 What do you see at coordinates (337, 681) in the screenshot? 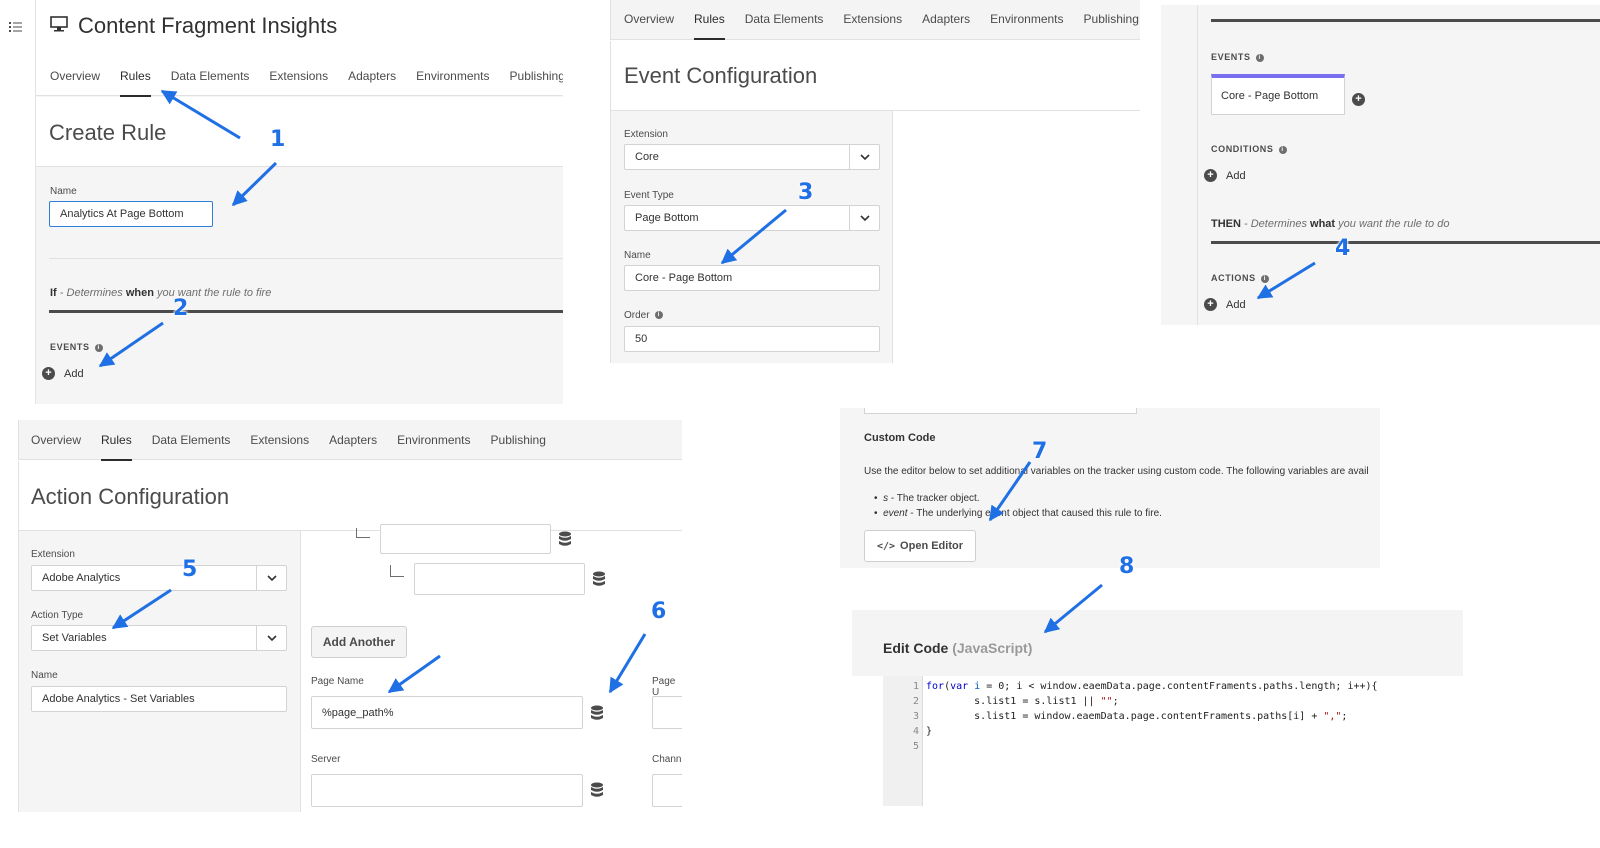
I see `page-name-label: Page Name` at bounding box center [337, 681].